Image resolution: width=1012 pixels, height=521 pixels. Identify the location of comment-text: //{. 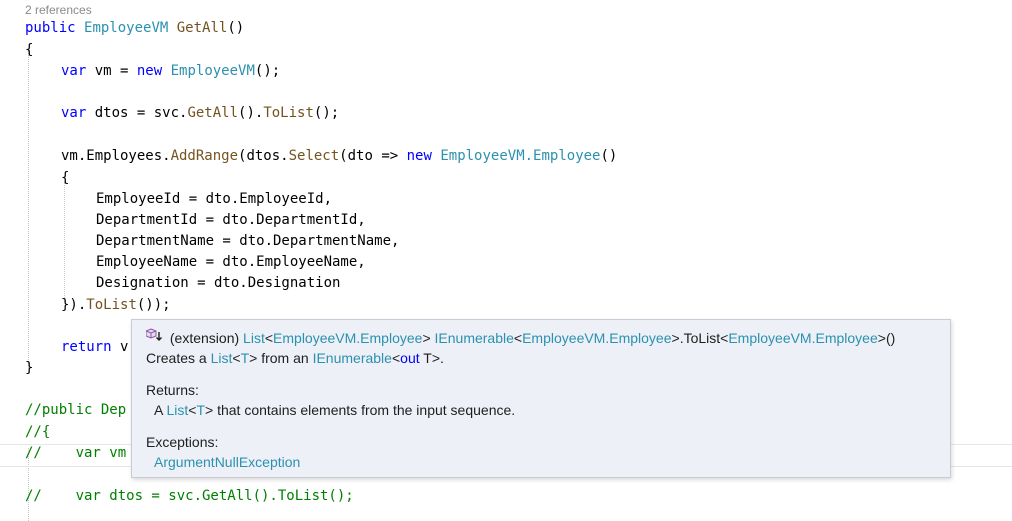
(38, 432).